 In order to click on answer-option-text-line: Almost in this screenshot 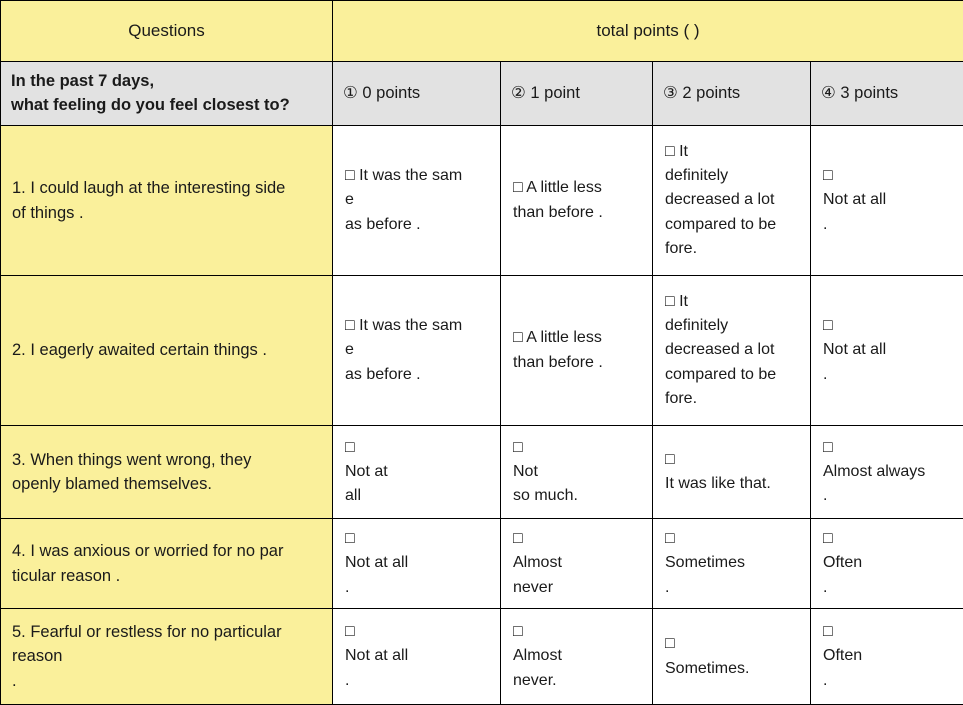, I will do `click(577, 563)`.